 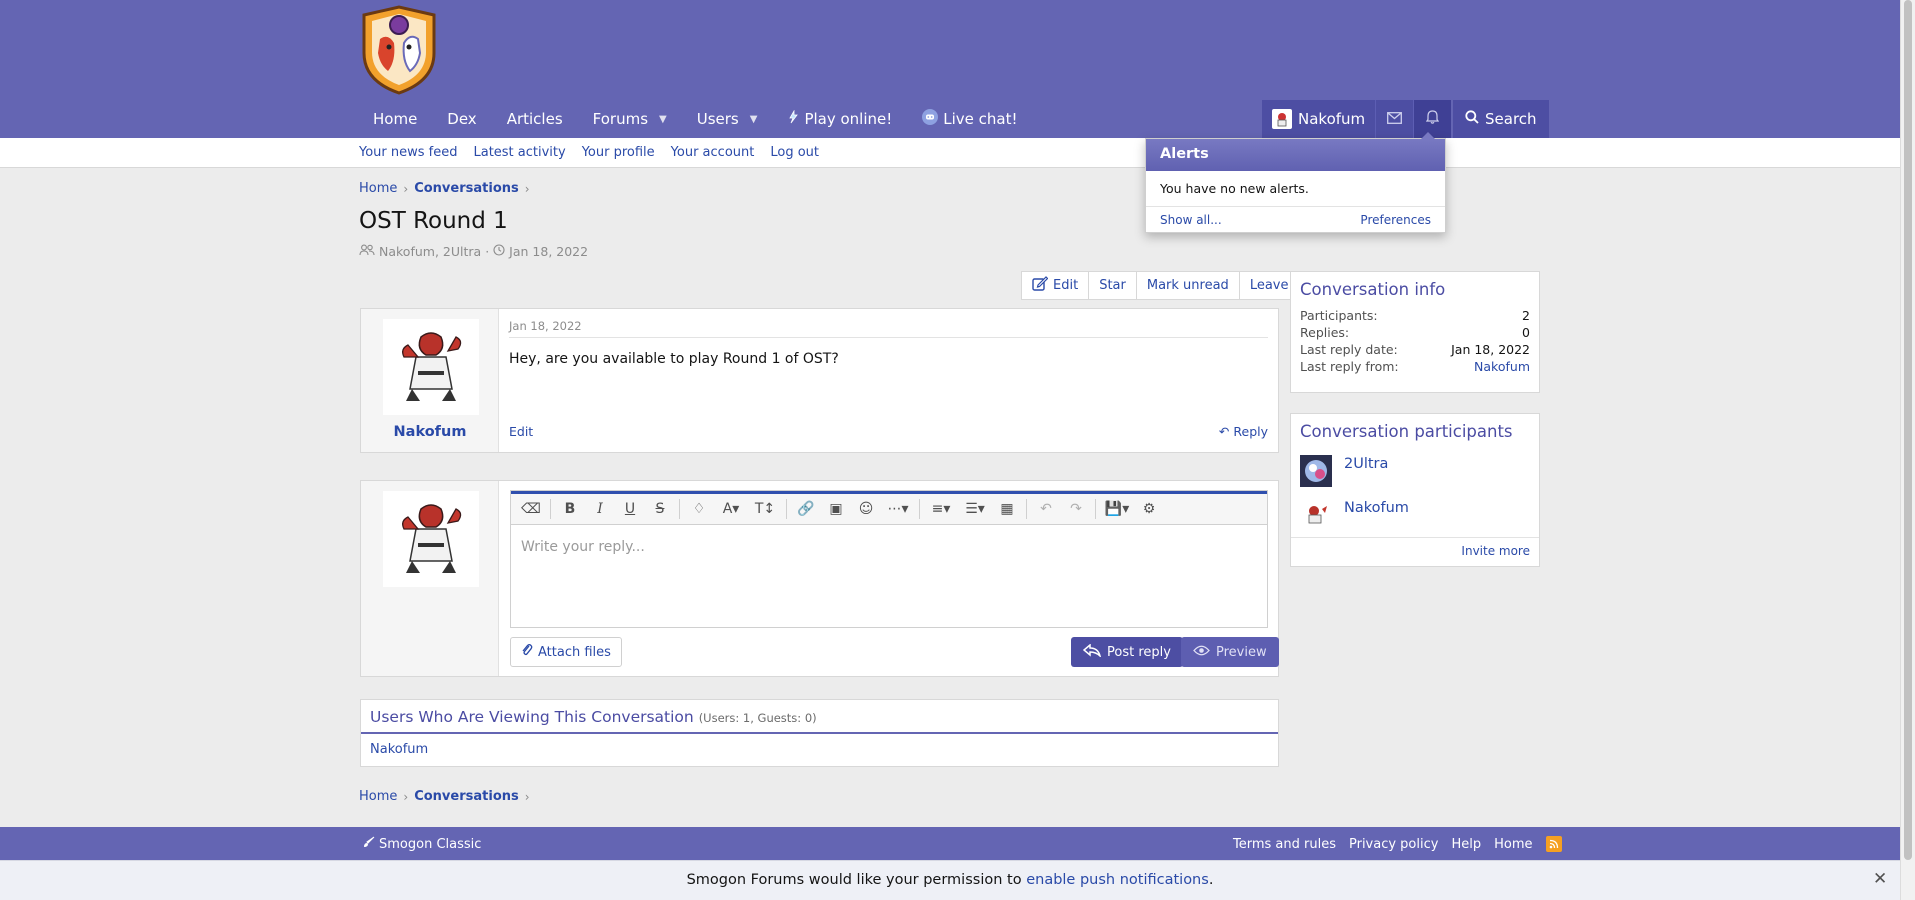 What do you see at coordinates (566, 652) in the screenshot?
I see `attach-files-button: Attach files` at bounding box center [566, 652].